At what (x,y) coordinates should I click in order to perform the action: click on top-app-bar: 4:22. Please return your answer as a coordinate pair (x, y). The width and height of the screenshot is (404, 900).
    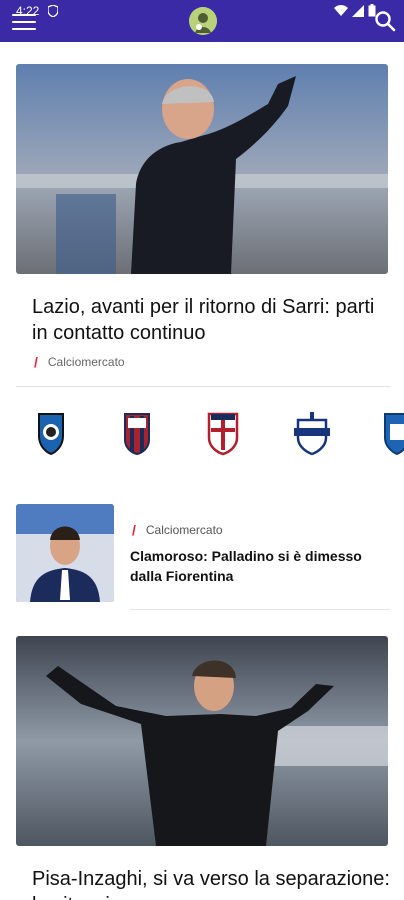
    Looking at the image, I should click on (202, 21).